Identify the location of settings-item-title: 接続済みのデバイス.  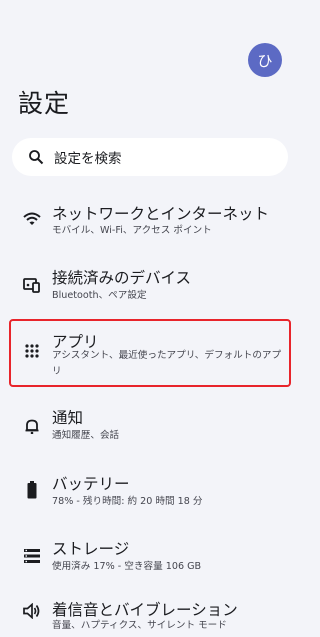
(122, 278).